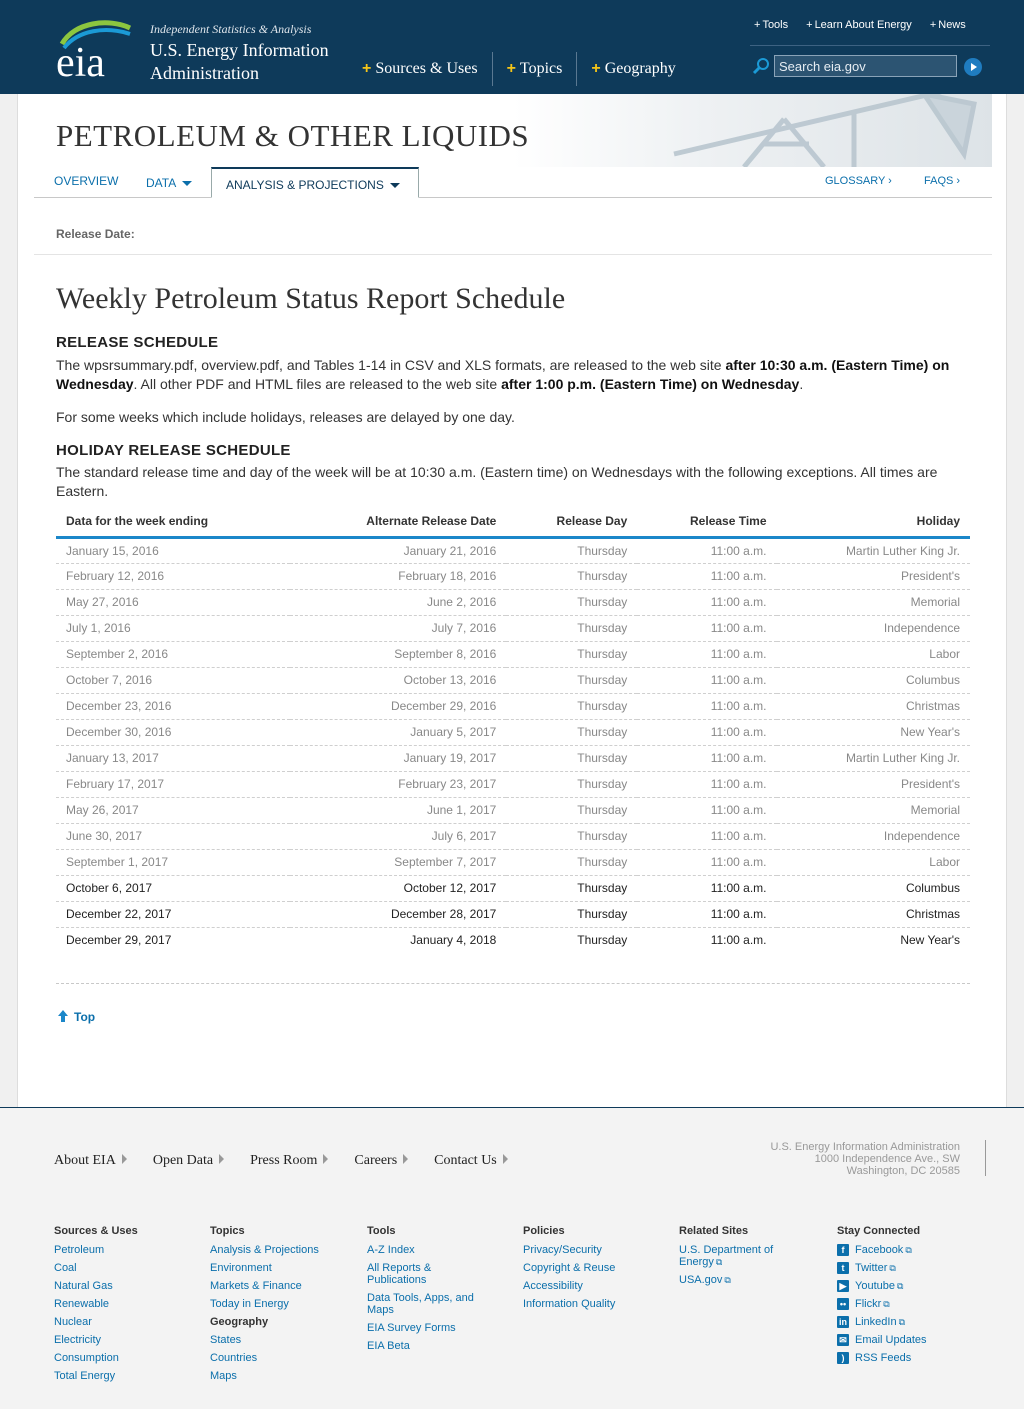 The height and width of the screenshot is (1409, 1024). What do you see at coordinates (284, 1160) in the screenshot?
I see `footer-nav-label: Press Room` at bounding box center [284, 1160].